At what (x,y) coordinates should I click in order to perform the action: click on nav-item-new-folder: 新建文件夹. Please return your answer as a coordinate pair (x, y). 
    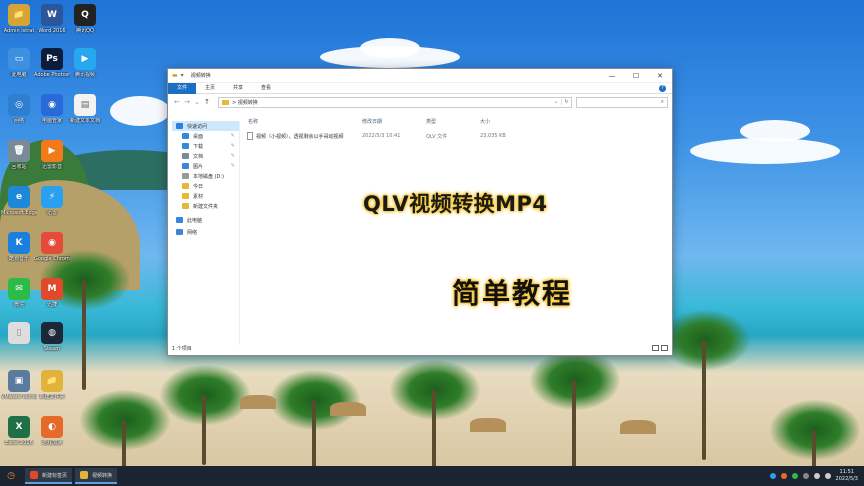
    Looking at the image, I should click on (205, 206).